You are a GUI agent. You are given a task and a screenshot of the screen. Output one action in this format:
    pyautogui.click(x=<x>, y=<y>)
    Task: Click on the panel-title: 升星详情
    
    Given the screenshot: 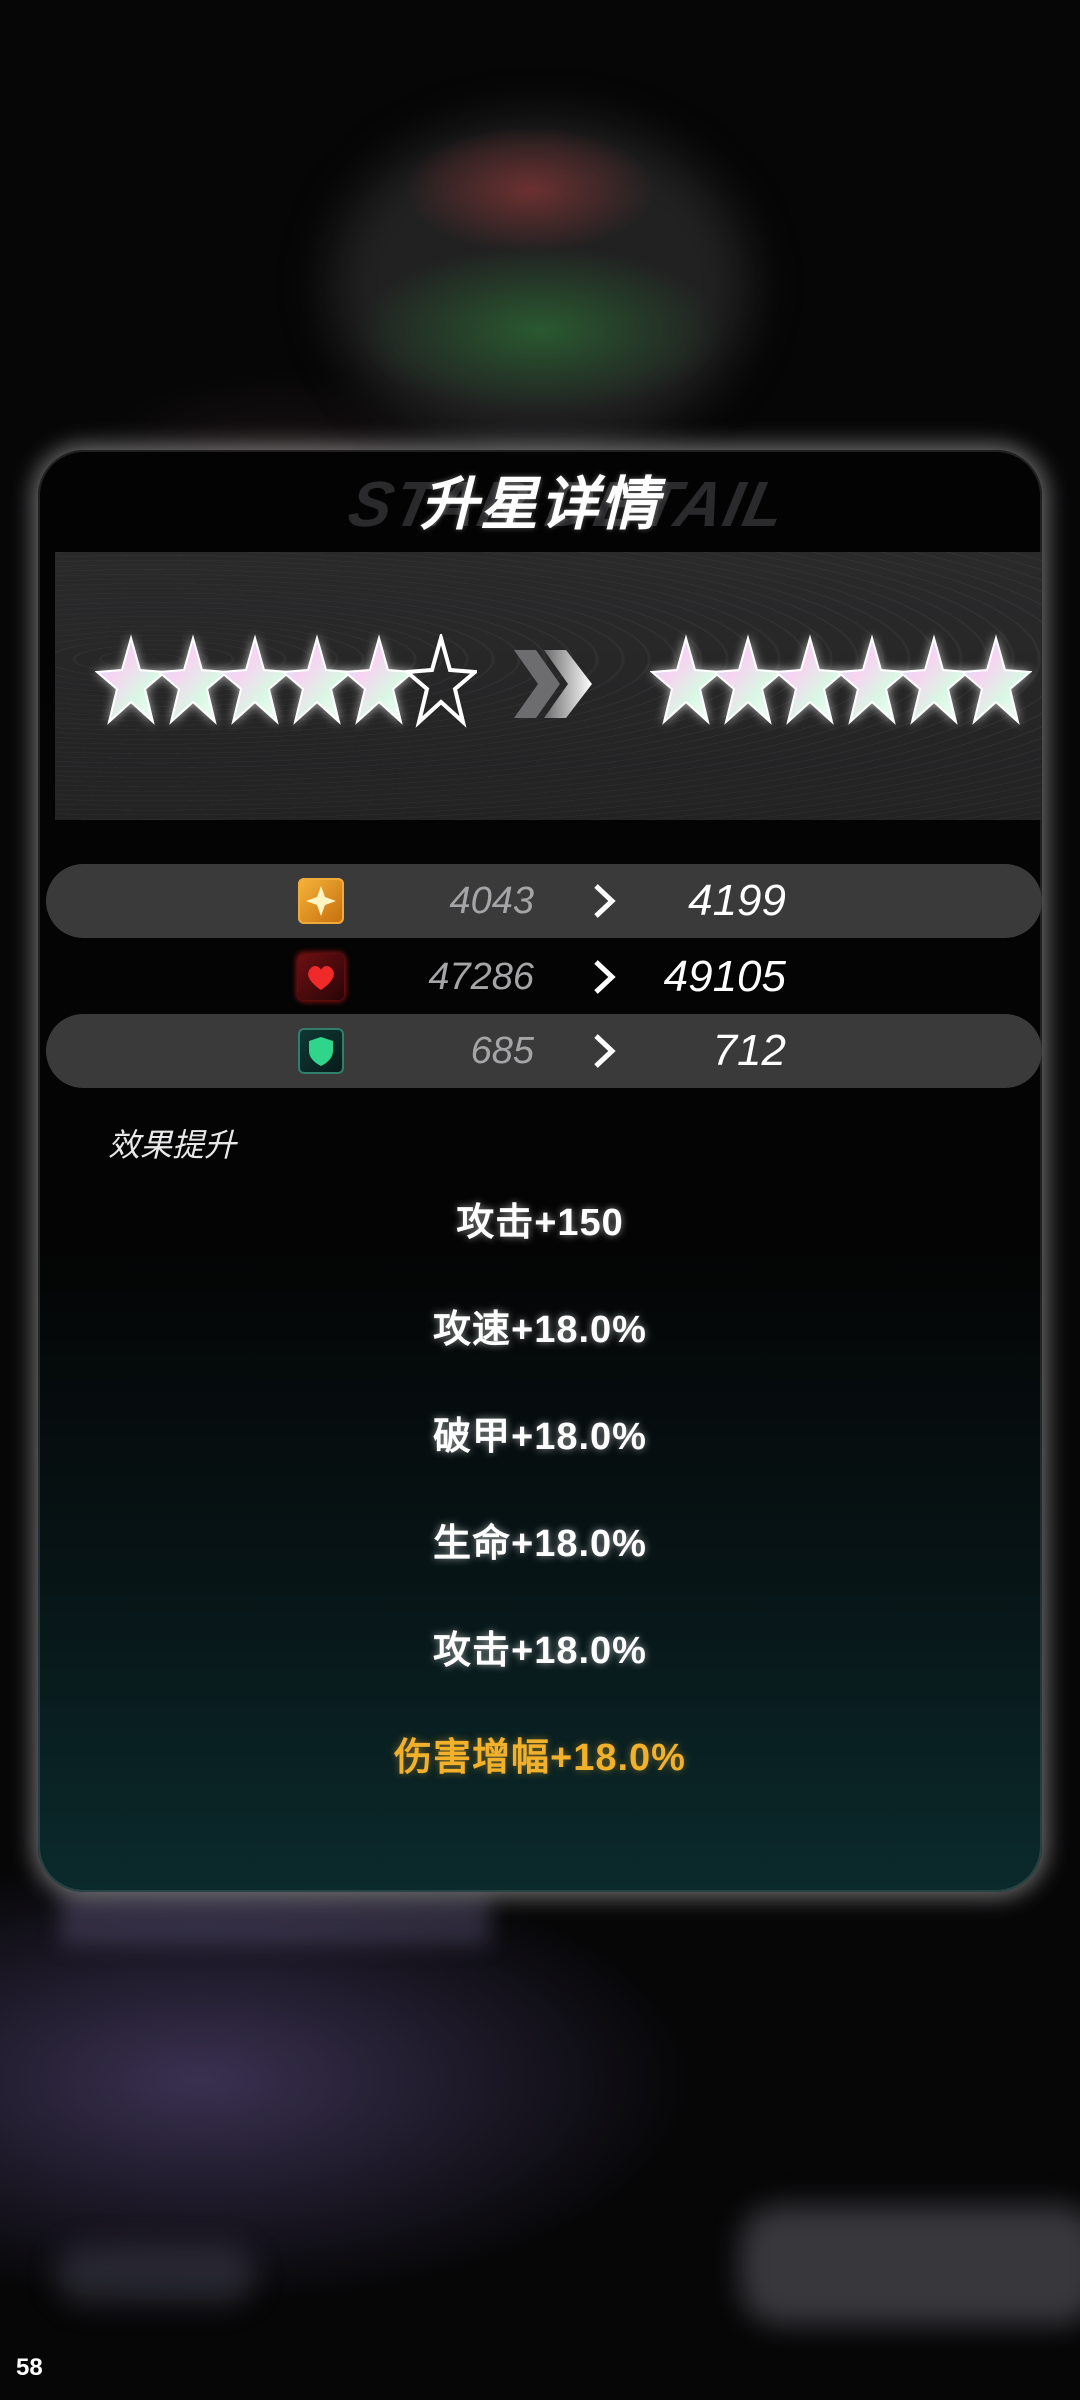 What is the action you would take?
    pyautogui.click(x=539, y=504)
    